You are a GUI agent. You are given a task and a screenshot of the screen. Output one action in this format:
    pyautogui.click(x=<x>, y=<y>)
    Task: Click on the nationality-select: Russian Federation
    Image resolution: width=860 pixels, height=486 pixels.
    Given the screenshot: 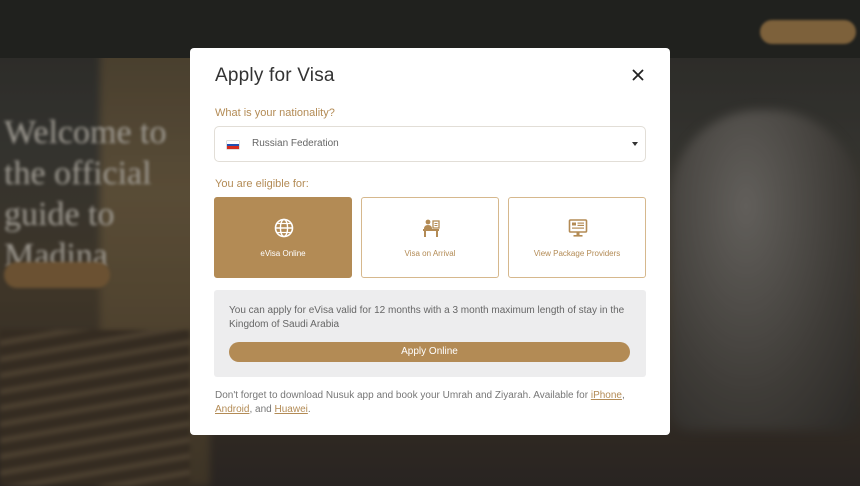 What is the action you would take?
    pyautogui.click(x=430, y=144)
    